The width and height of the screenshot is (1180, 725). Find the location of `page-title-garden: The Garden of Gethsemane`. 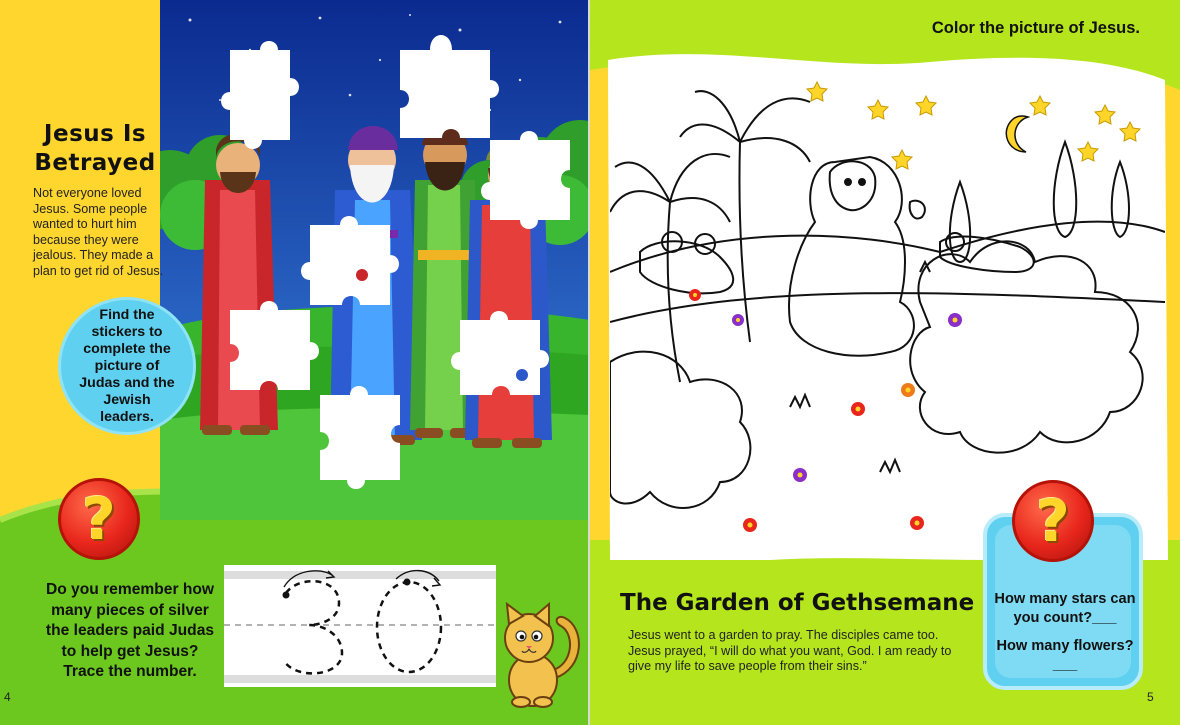

page-title-garden: The Garden of Gethsemane is located at coordinates (797, 603).